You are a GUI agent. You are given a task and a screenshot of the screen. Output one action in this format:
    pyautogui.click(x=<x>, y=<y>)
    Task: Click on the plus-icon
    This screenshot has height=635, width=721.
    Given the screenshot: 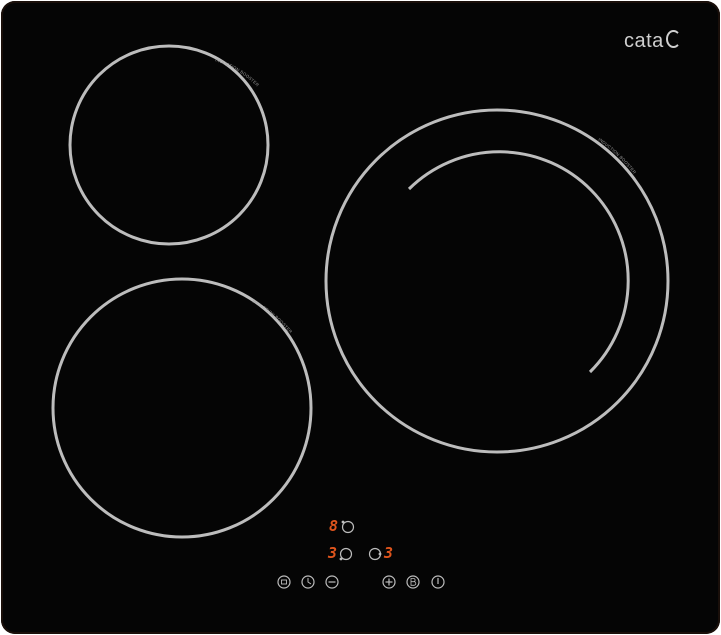 What is the action you would take?
    pyautogui.click(x=389, y=582)
    